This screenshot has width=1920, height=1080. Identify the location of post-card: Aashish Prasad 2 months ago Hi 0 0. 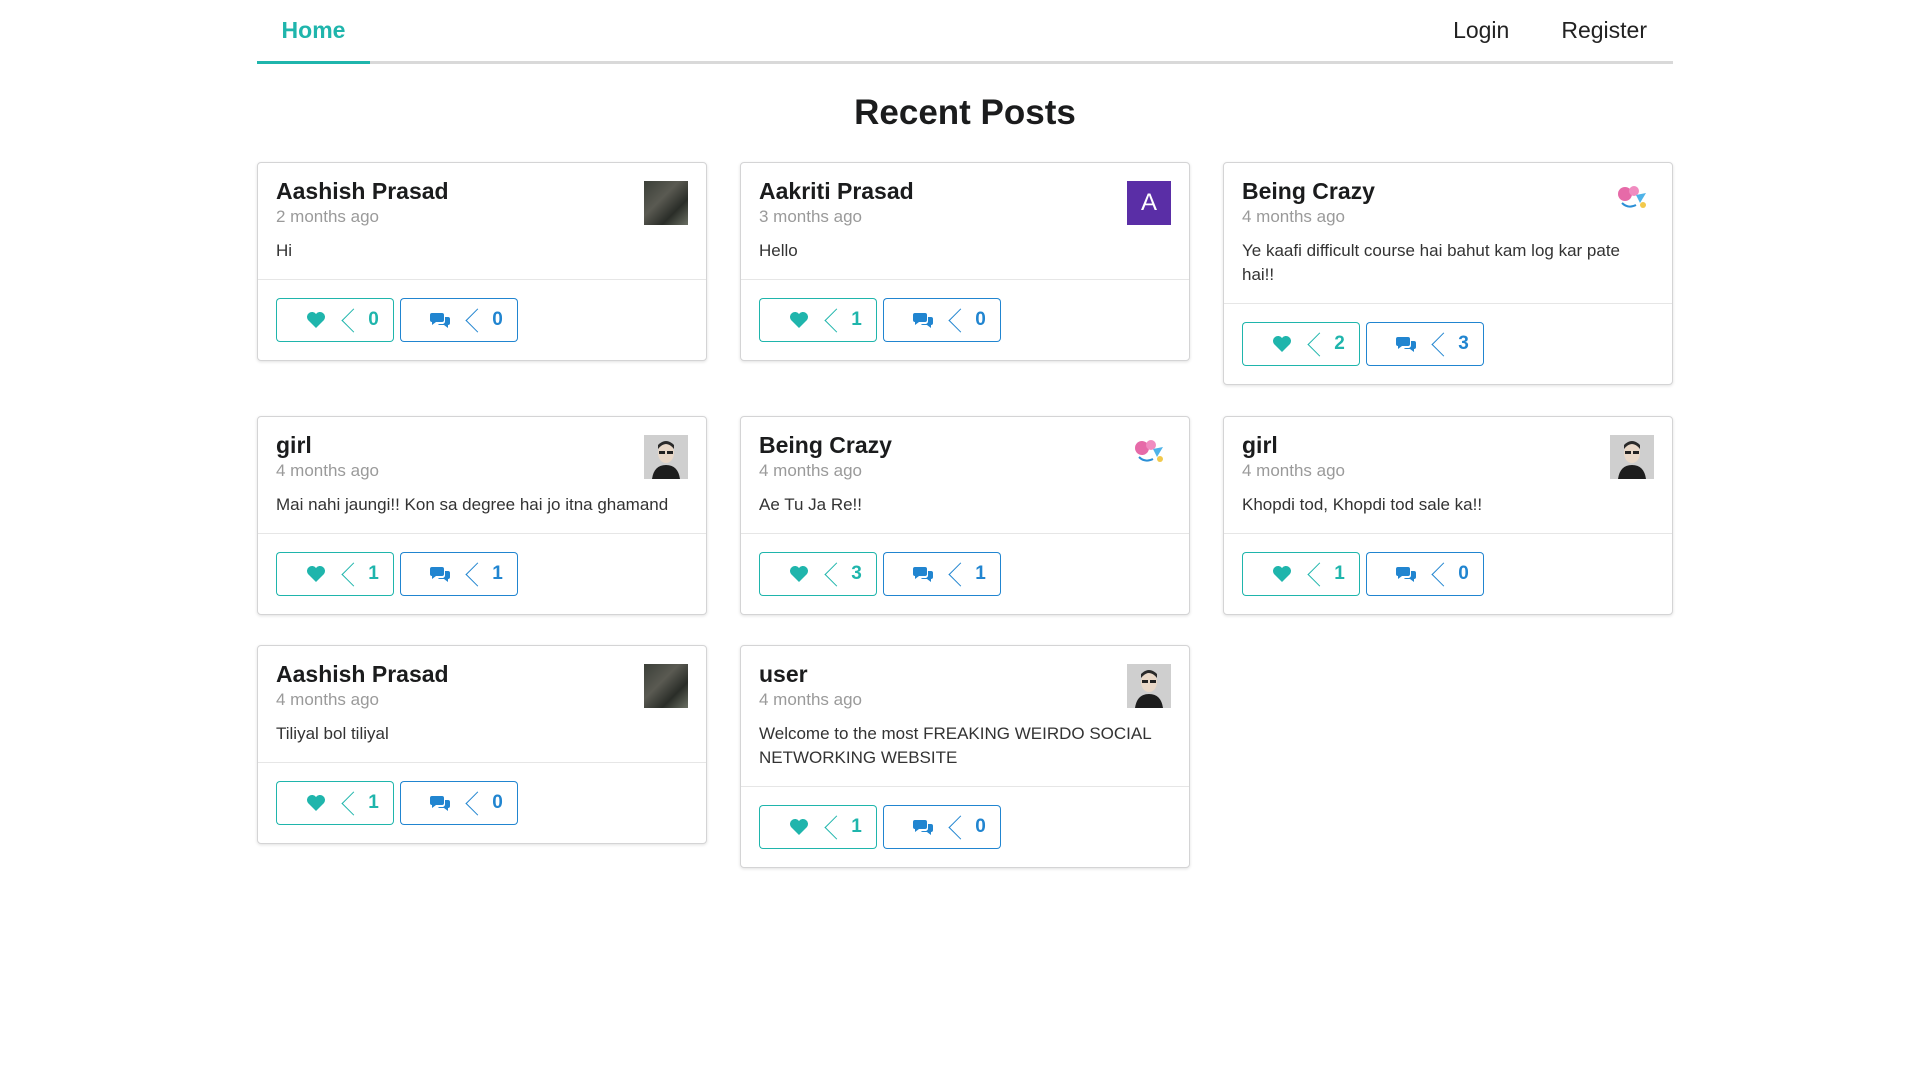
(482, 261).